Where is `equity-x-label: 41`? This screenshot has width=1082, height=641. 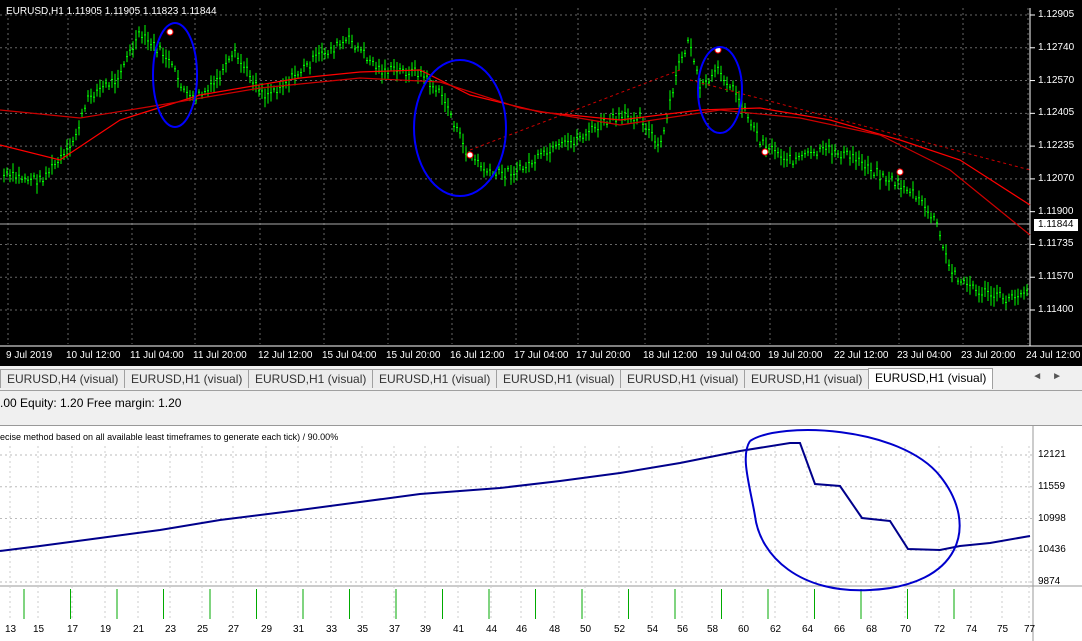 equity-x-label: 41 is located at coordinates (459, 629).